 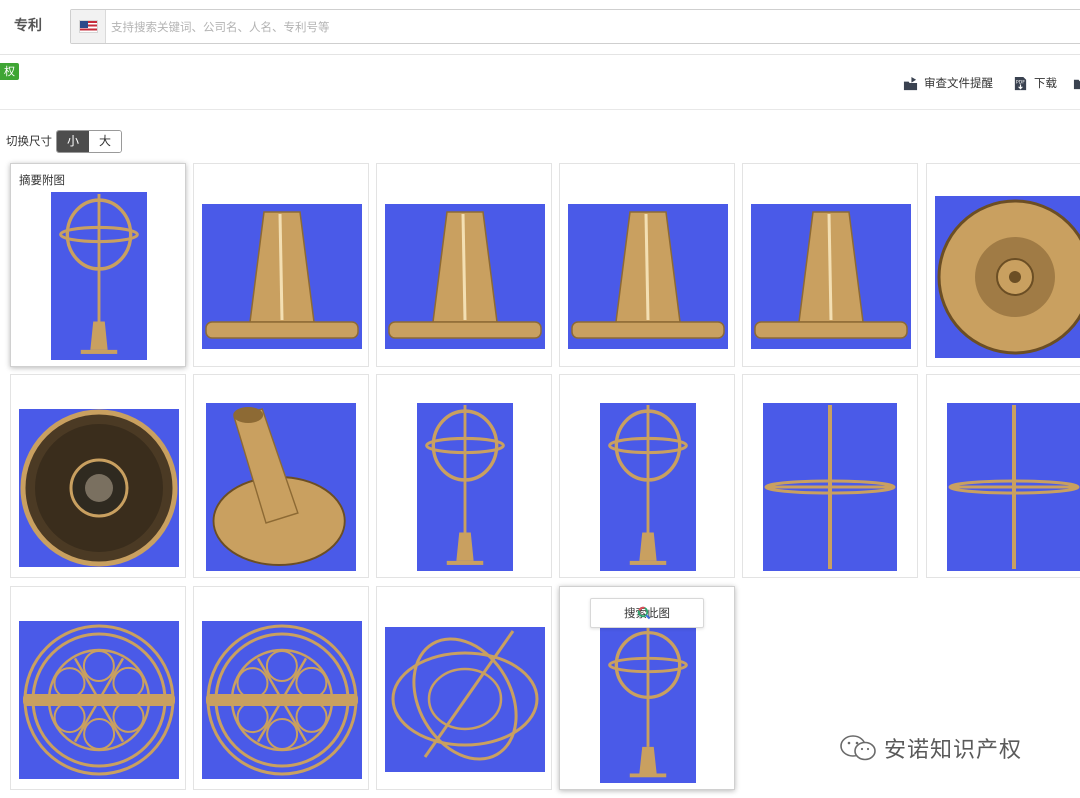 What do you see at coordinates (9, 71) in the screenshot?
I see `status-badge: 权` at bounding box center [9, 71].